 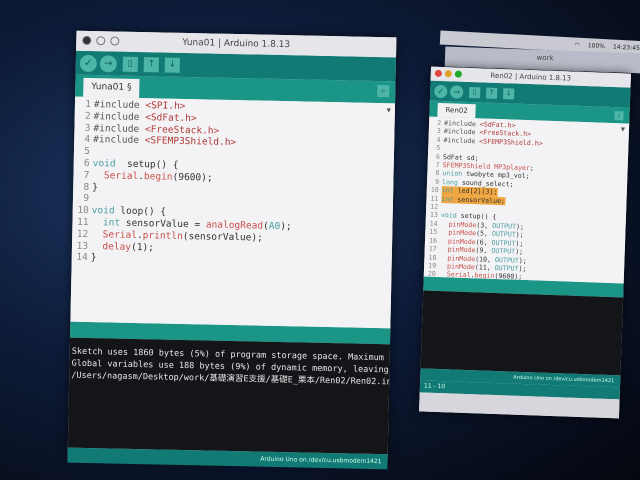 I want to click on code-token: delay, so click(x=117, y=246).